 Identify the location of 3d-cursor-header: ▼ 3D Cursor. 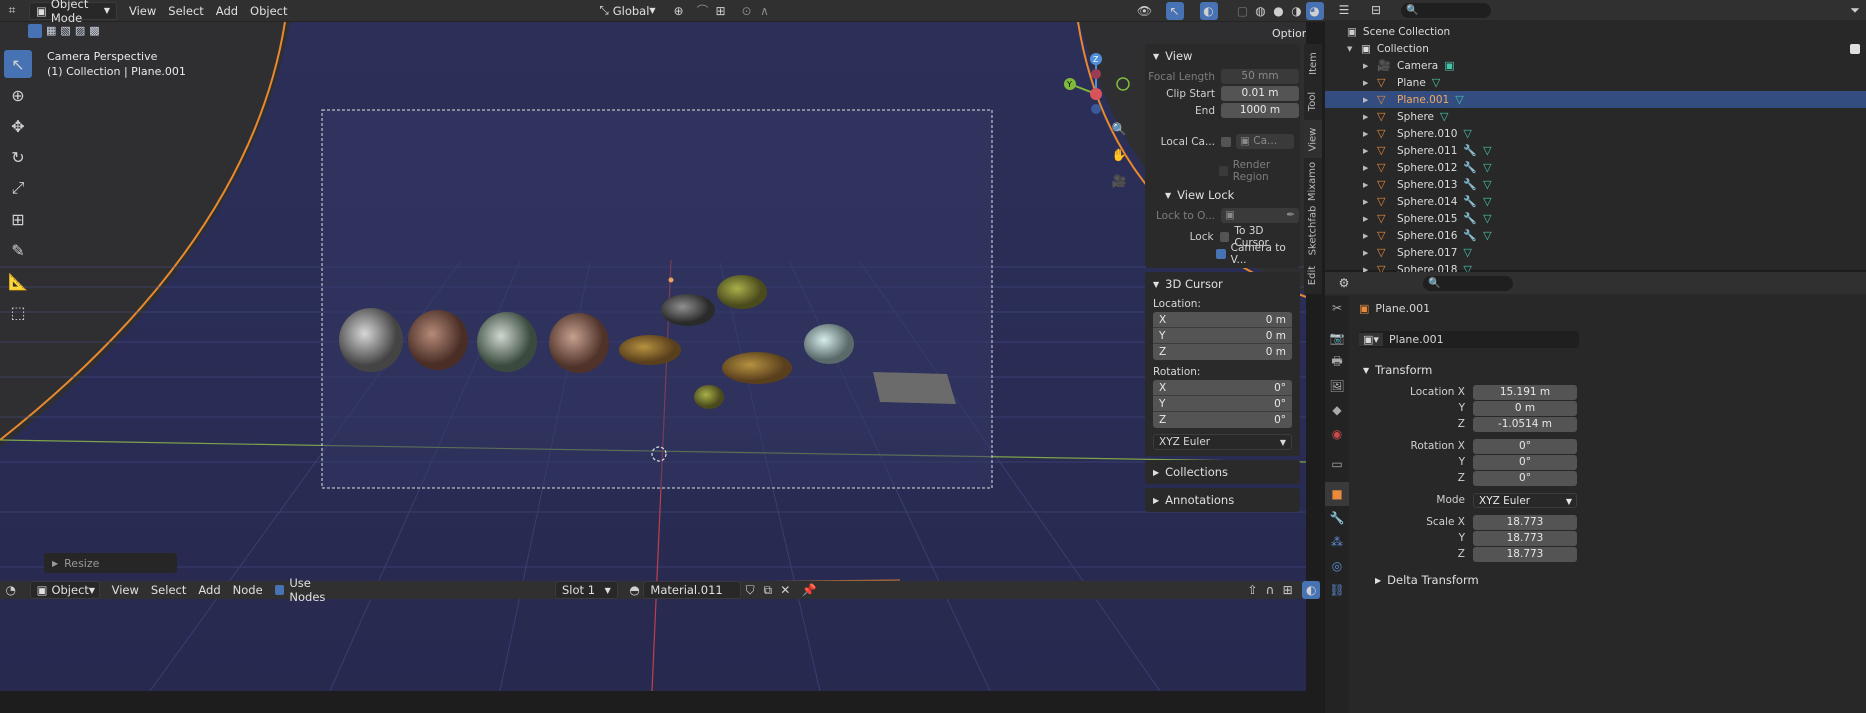
(1222, 284).